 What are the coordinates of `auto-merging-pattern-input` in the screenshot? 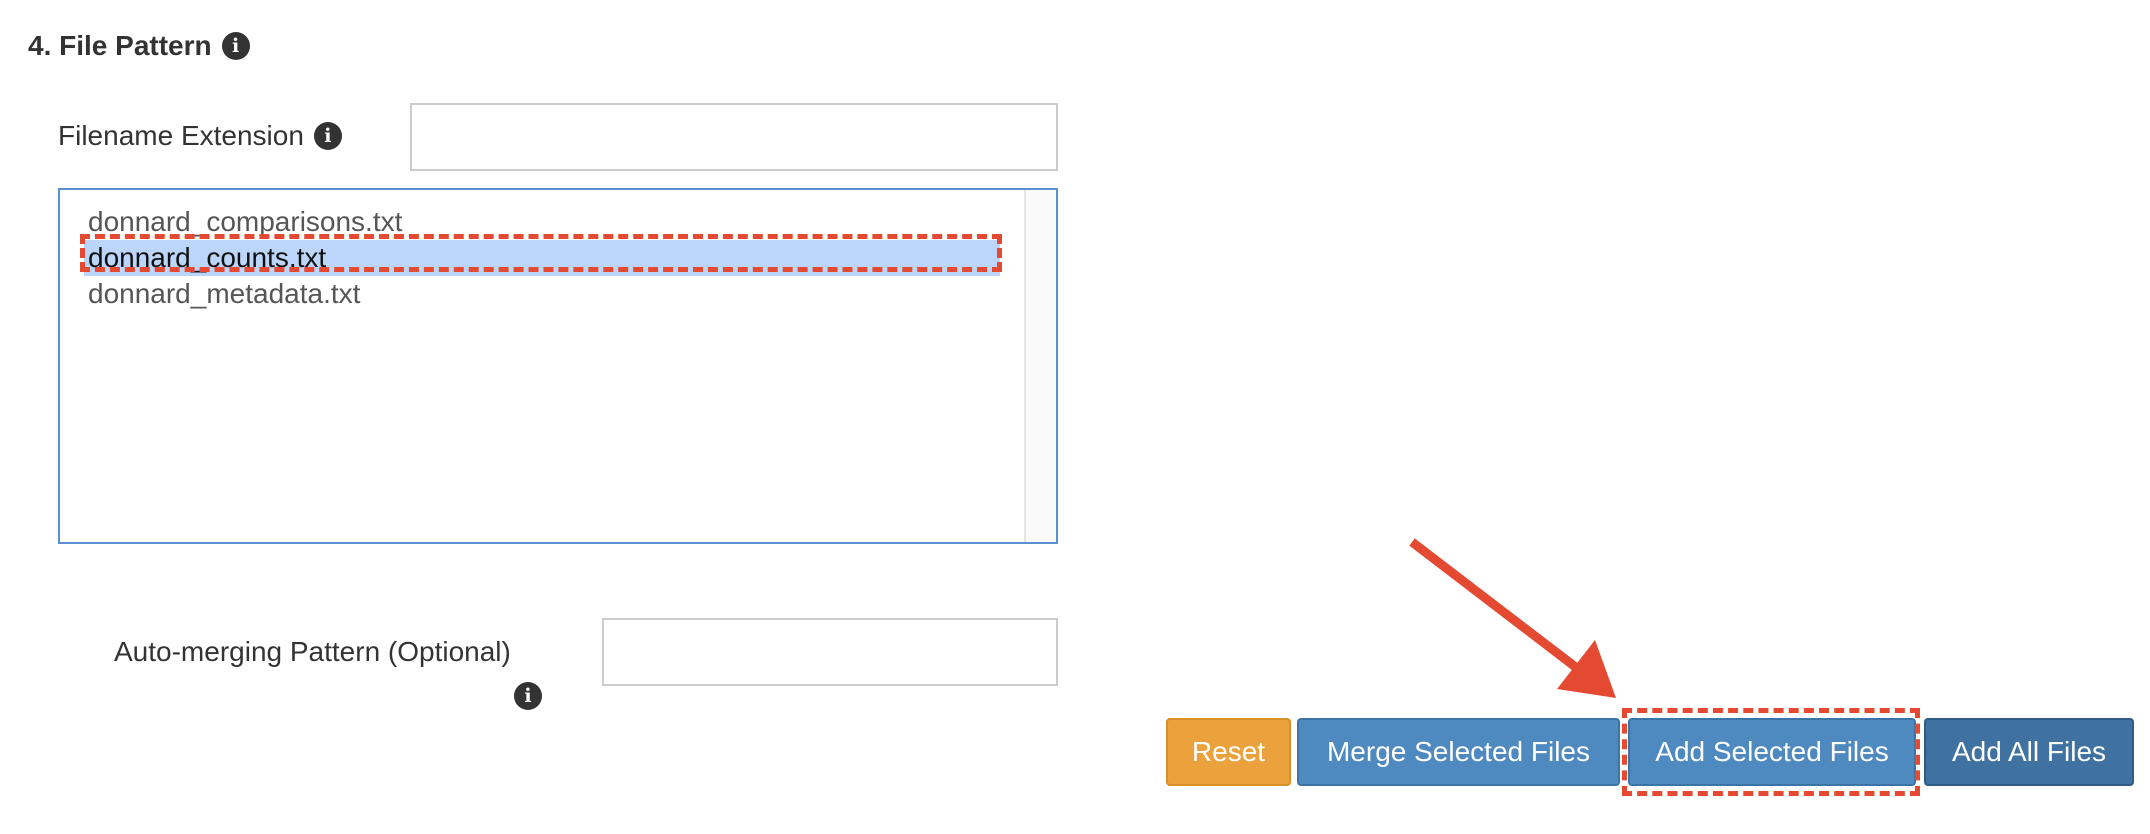 It's located at (830, 652).